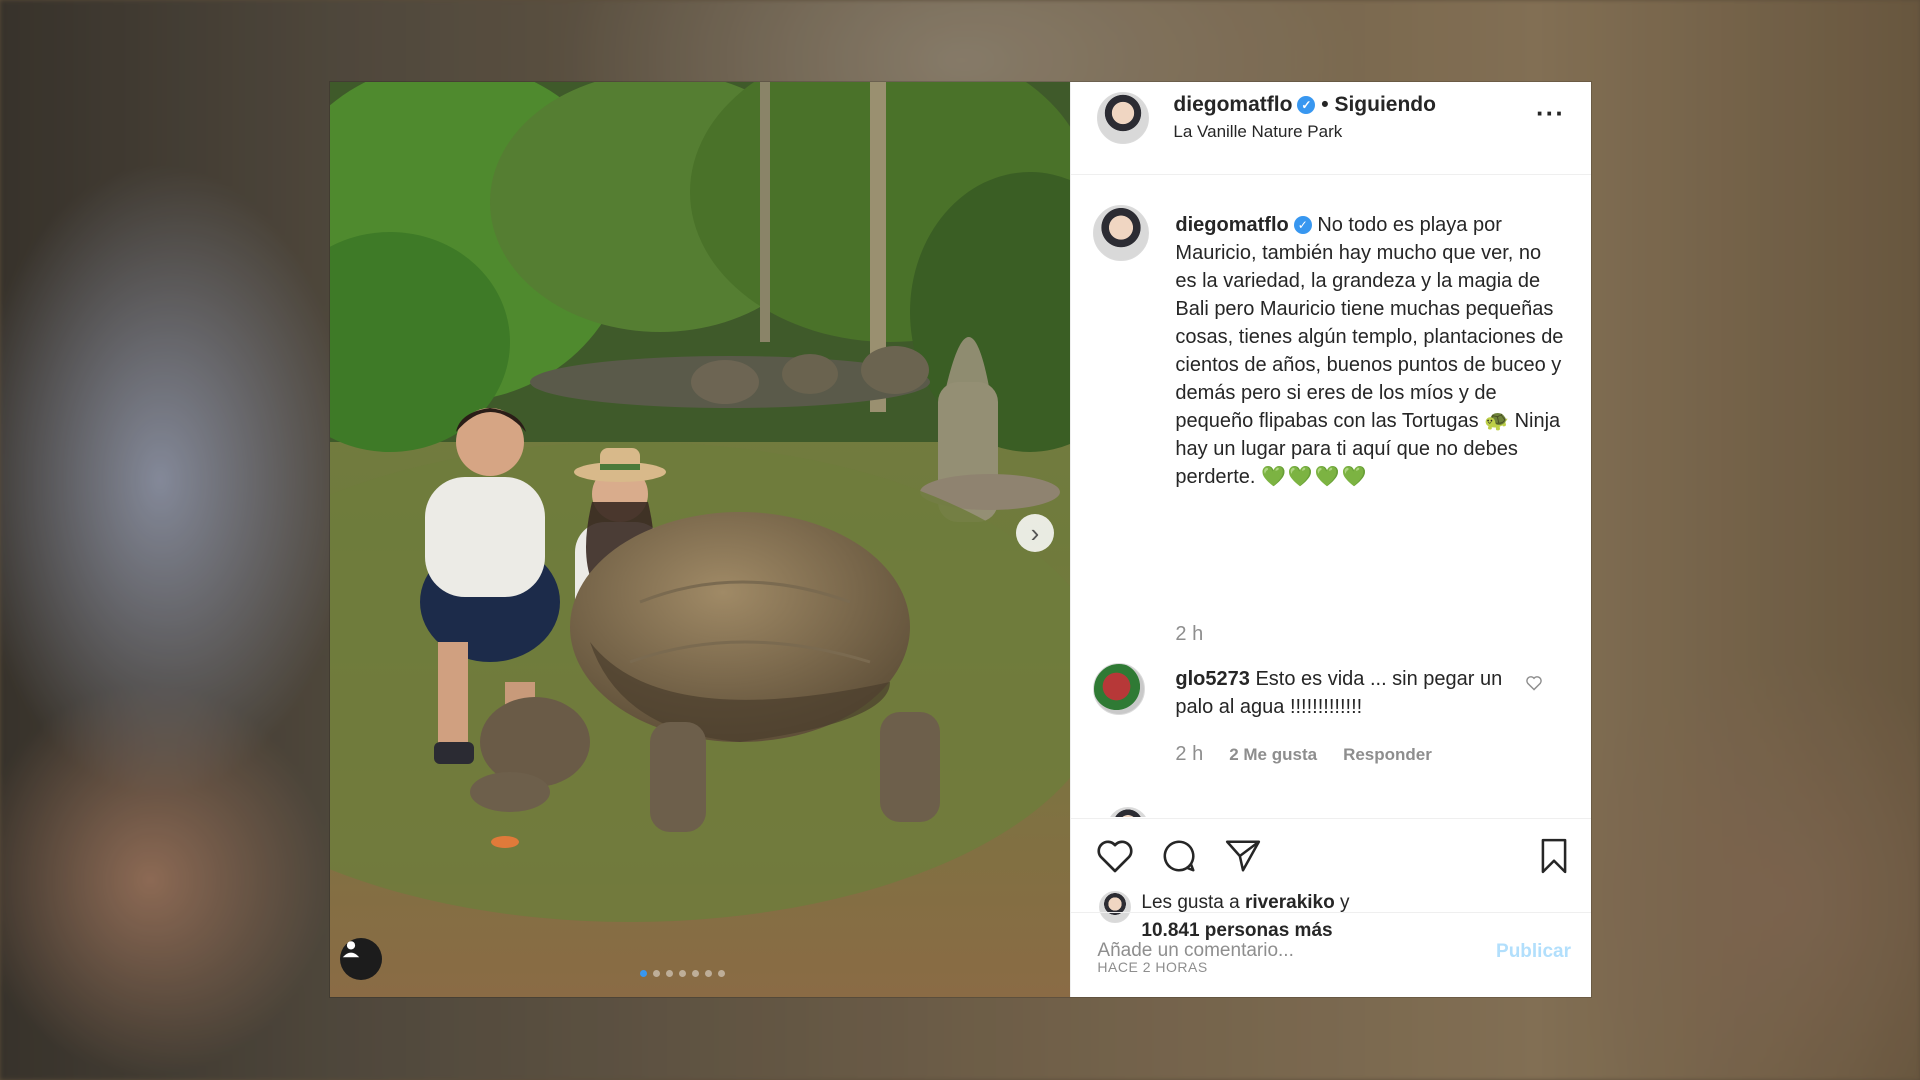  Describe the element at coordinates (1212, 679) in the screenshot. I see `comment-username: glo5273` at that location.